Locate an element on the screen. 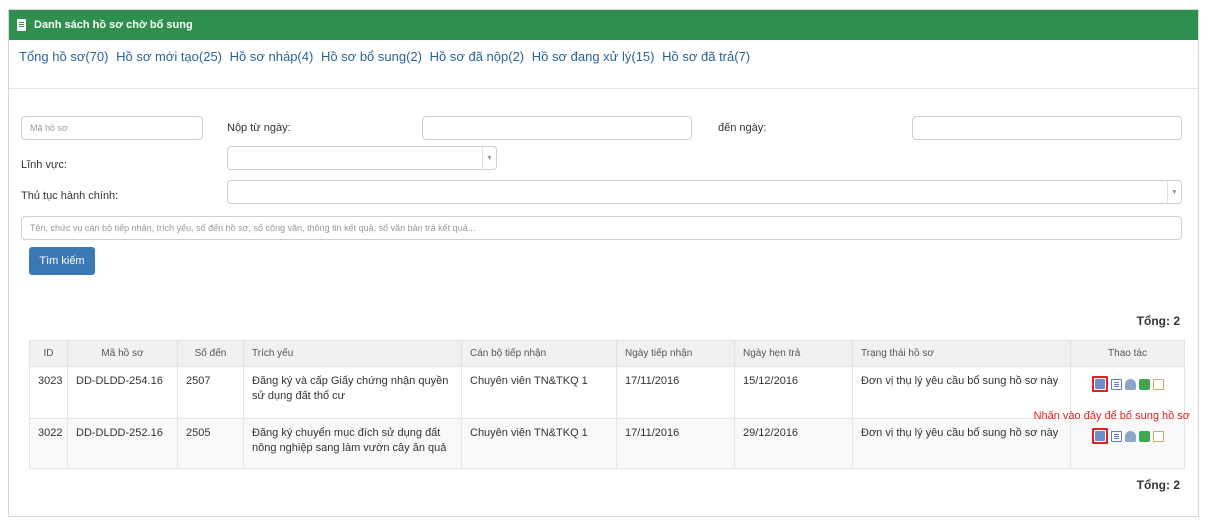 This screenshot has width=1216, height=526. supplement-hint: Nhấn vào đây để bổ sung hồ sơ is located at coordinates (1111, 416).